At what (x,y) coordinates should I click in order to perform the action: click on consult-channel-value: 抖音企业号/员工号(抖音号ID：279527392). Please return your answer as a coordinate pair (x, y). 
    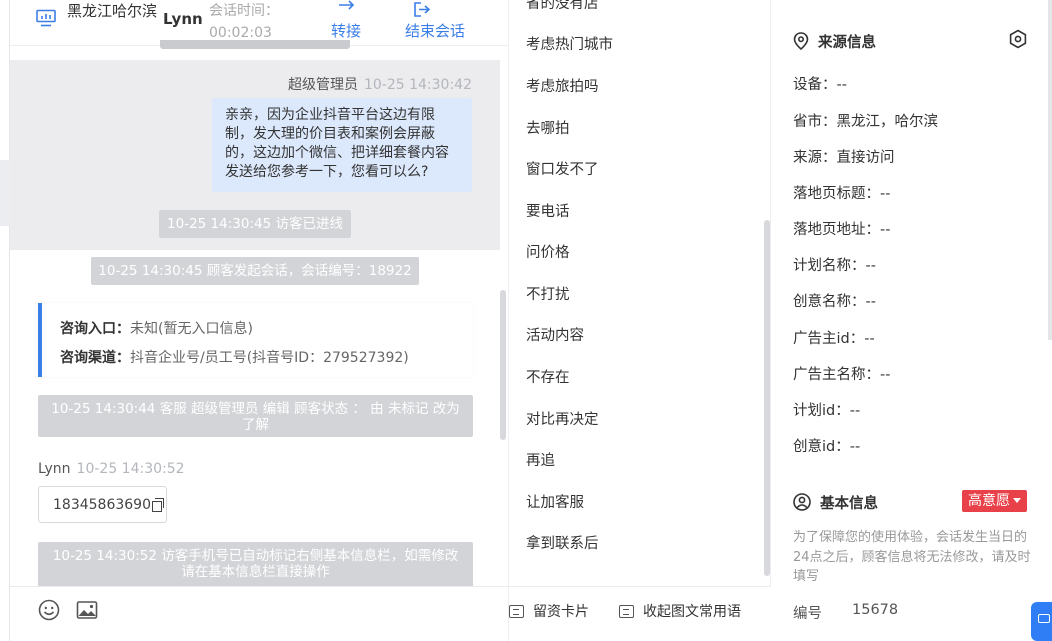
    Looking at the image, I should click on (269, 358).